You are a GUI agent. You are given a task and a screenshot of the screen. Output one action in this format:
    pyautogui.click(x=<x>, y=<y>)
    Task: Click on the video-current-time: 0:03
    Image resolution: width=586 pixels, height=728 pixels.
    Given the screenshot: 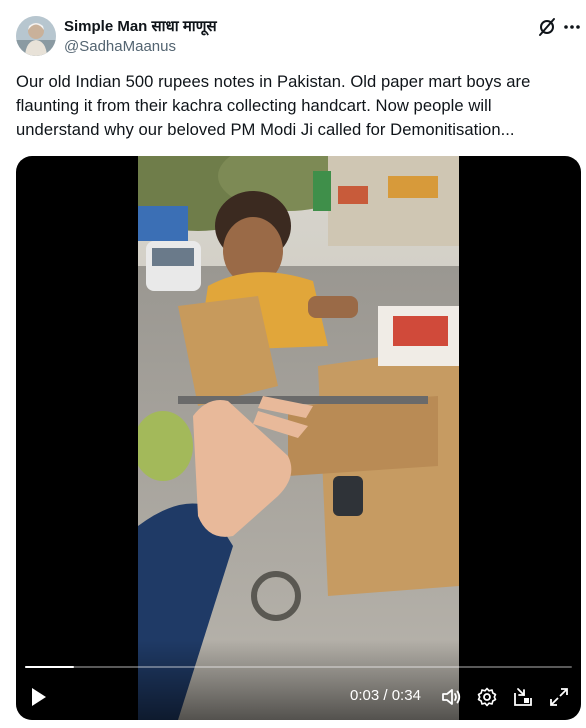 What is the action you would take?
    pyautogui.click(x=365, y=695)
    